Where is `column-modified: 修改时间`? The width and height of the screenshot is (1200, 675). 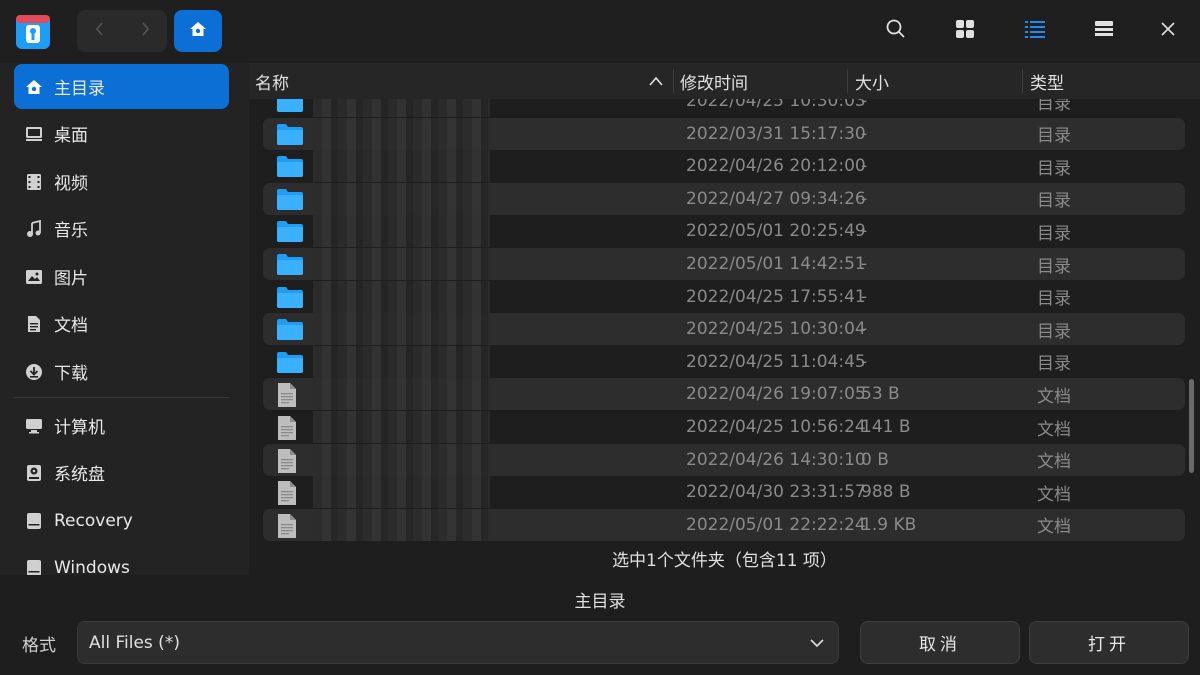
column-modified: 修改时间 is located at coordinates (762, 81).